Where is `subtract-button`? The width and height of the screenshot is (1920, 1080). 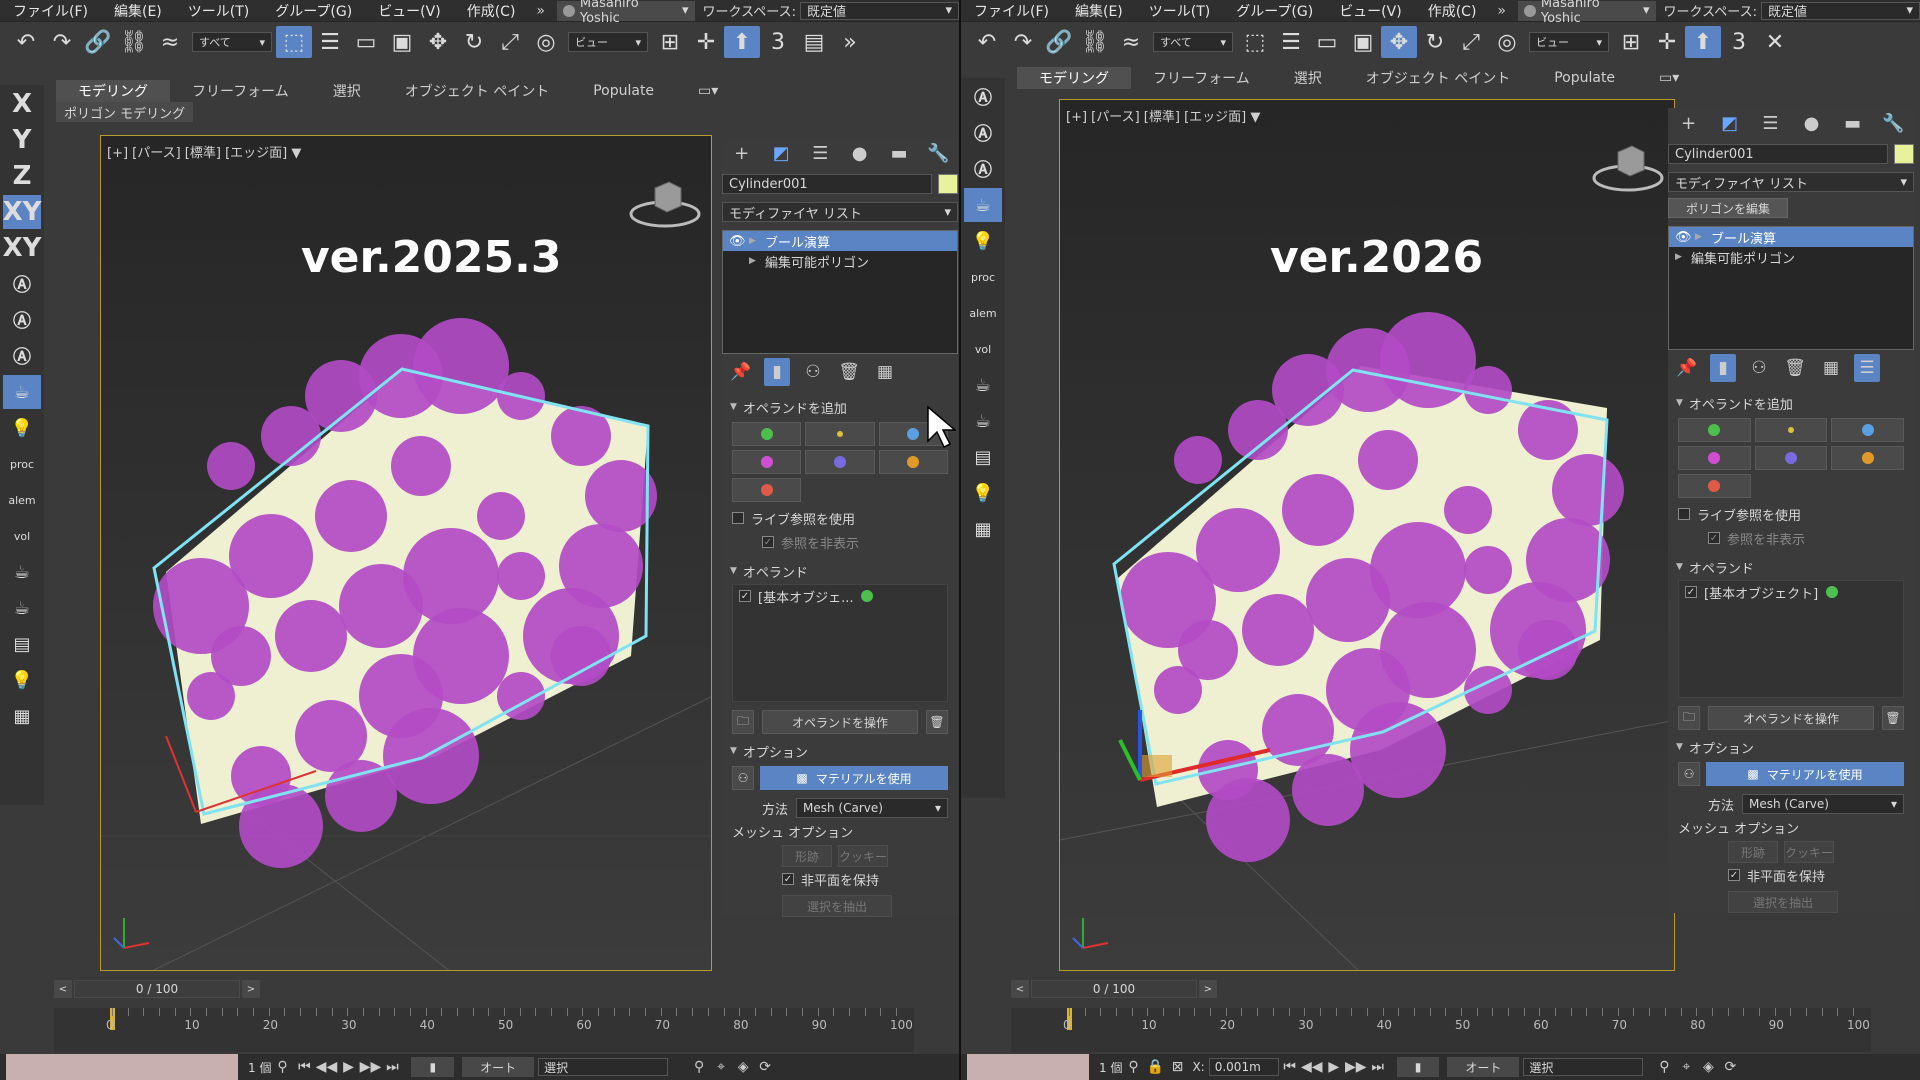
subtract-button is located at coordinates (1867, 430).